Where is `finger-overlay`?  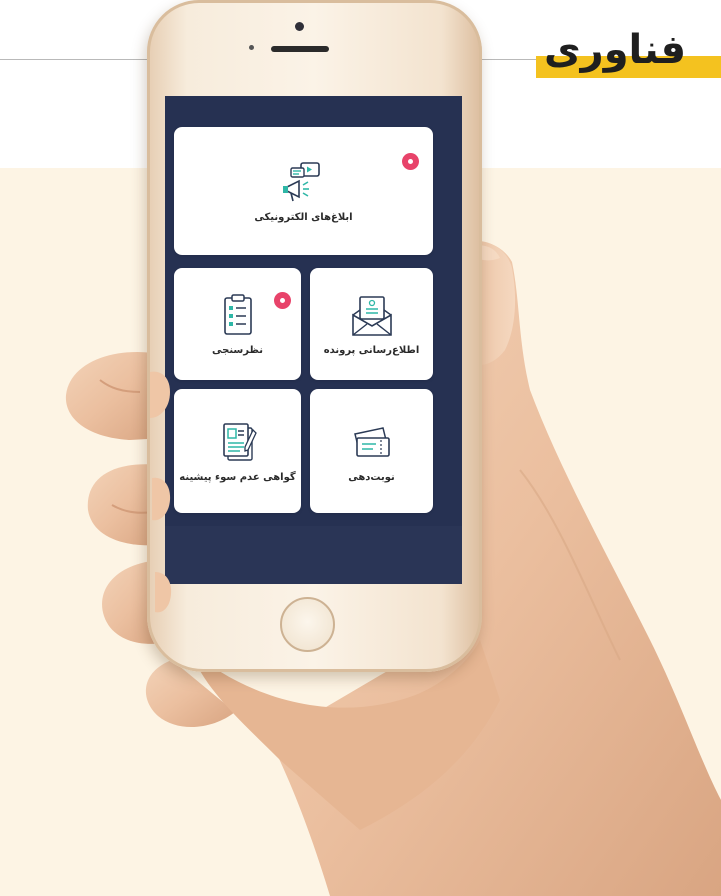
finger-overlay is located at coordinates (161, 492).